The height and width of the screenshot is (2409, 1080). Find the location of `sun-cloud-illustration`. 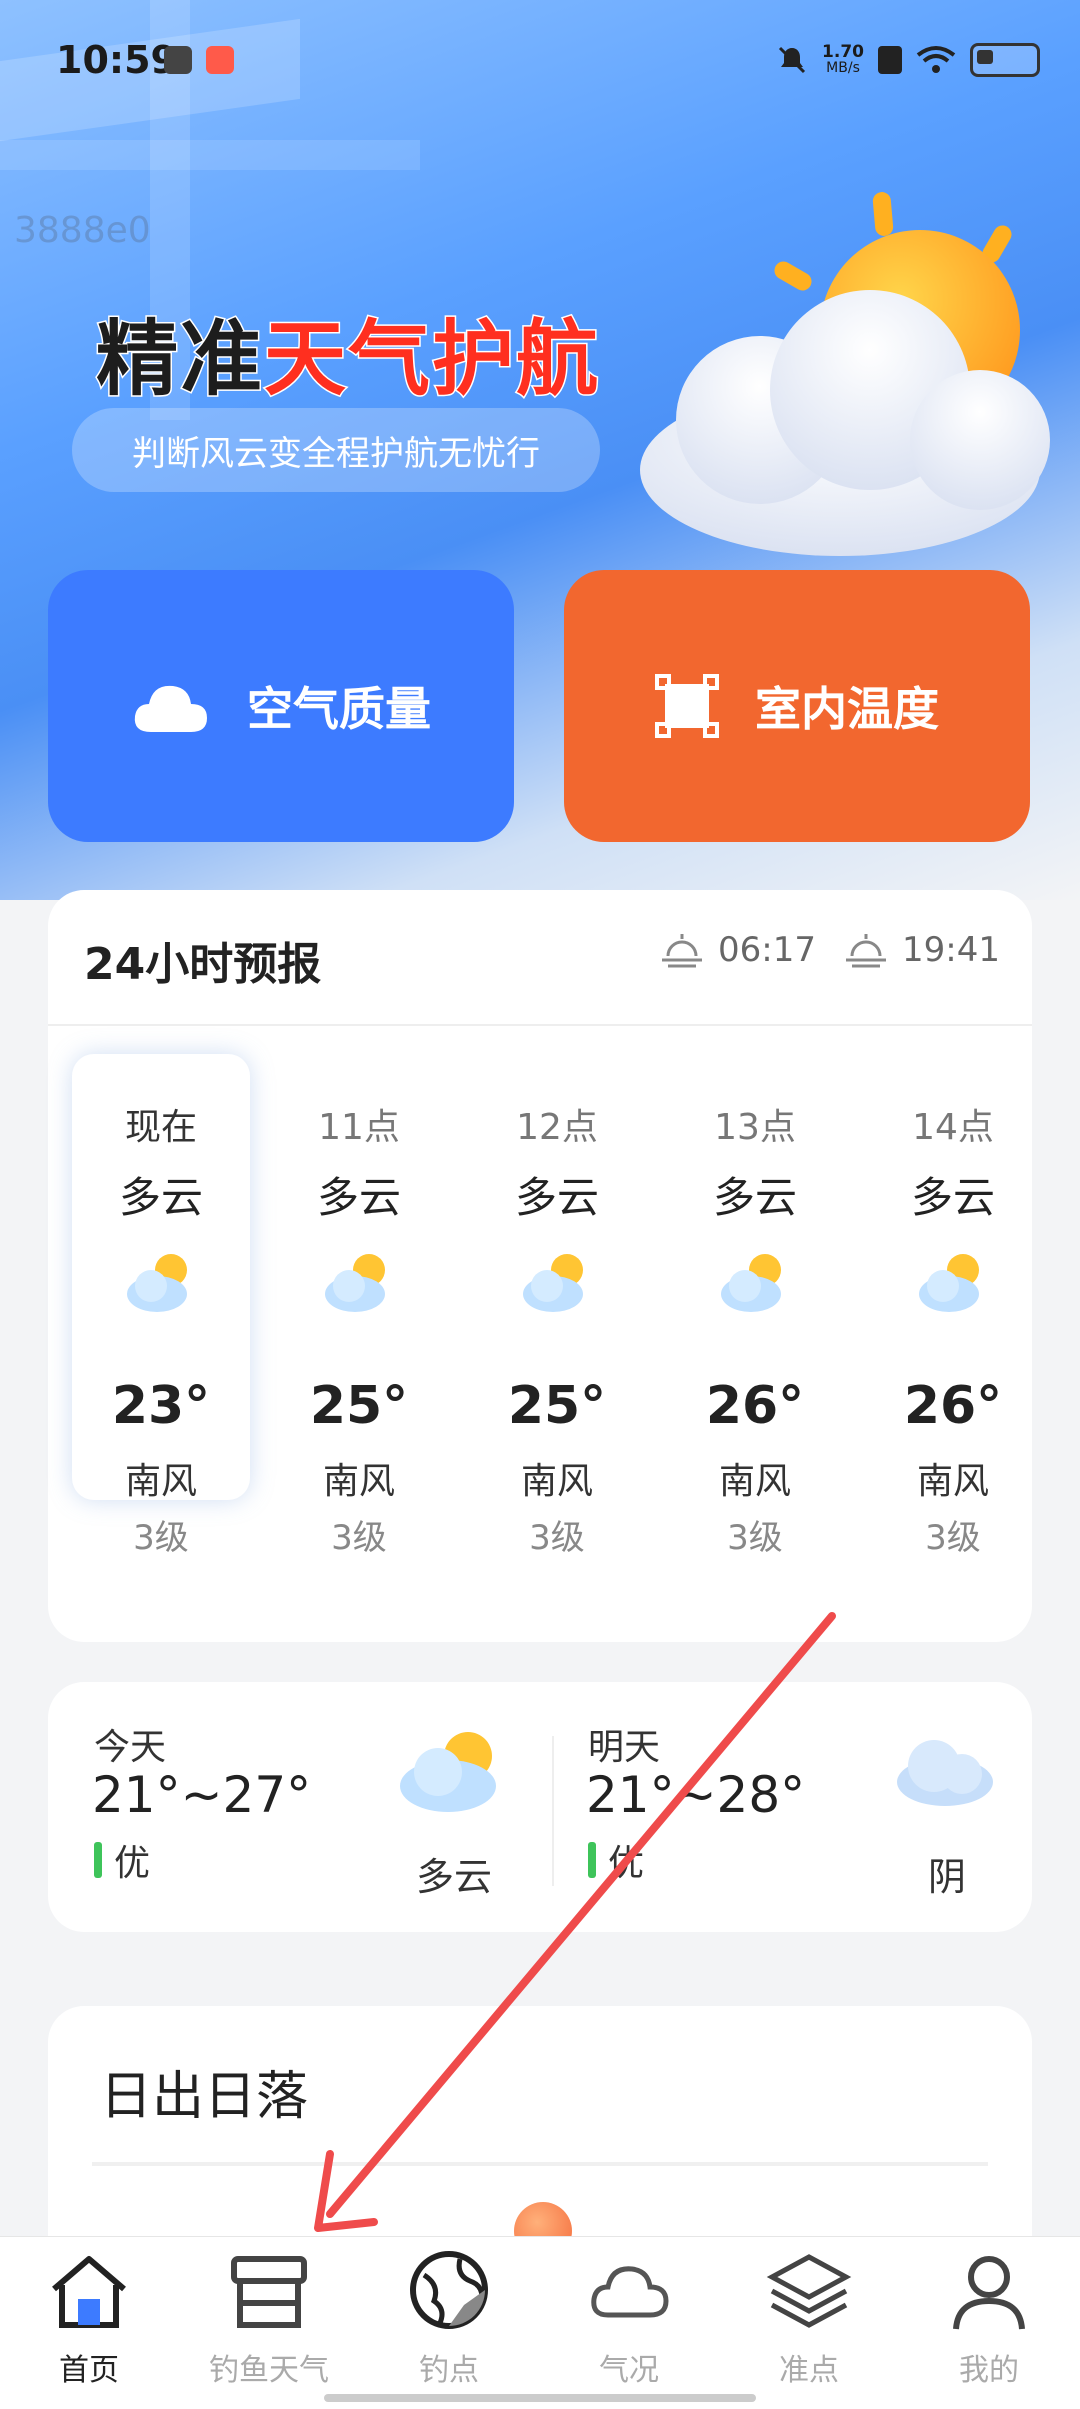

sun-cloud-illustration is located at coordinates (845, 374).